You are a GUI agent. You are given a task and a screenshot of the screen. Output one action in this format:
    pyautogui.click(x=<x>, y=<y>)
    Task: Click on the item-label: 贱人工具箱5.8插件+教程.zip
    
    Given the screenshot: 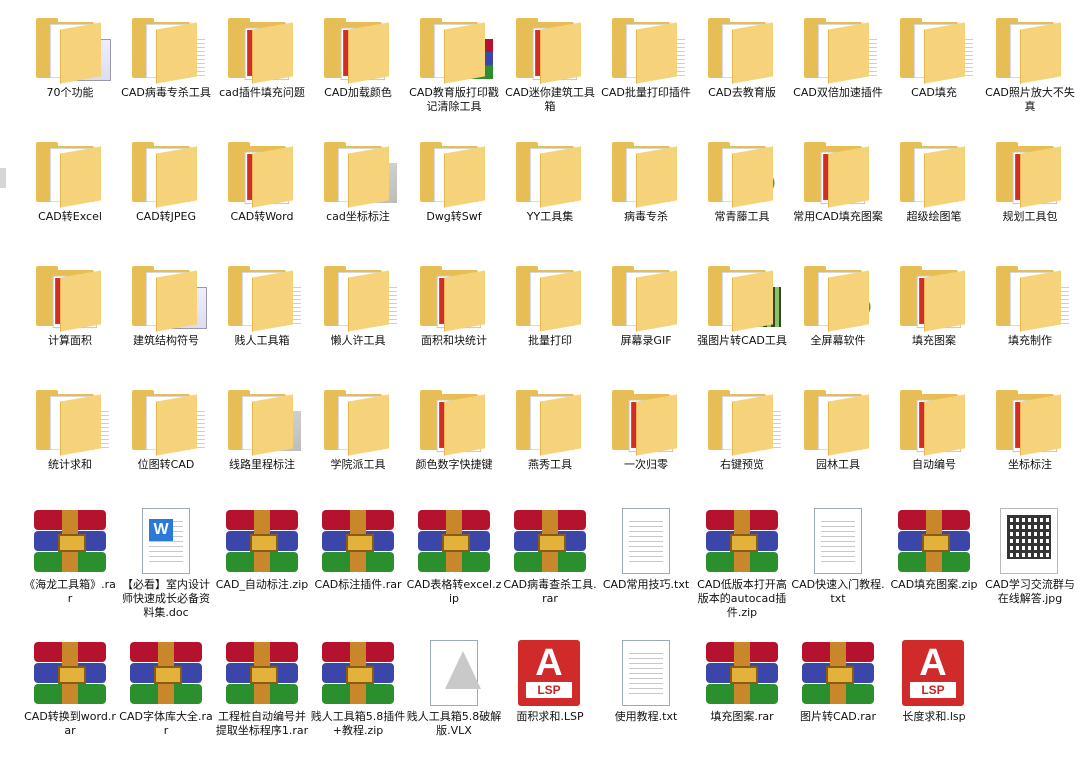 What is the action you would take?
    pyautogui.click(x=358, y=723)
    